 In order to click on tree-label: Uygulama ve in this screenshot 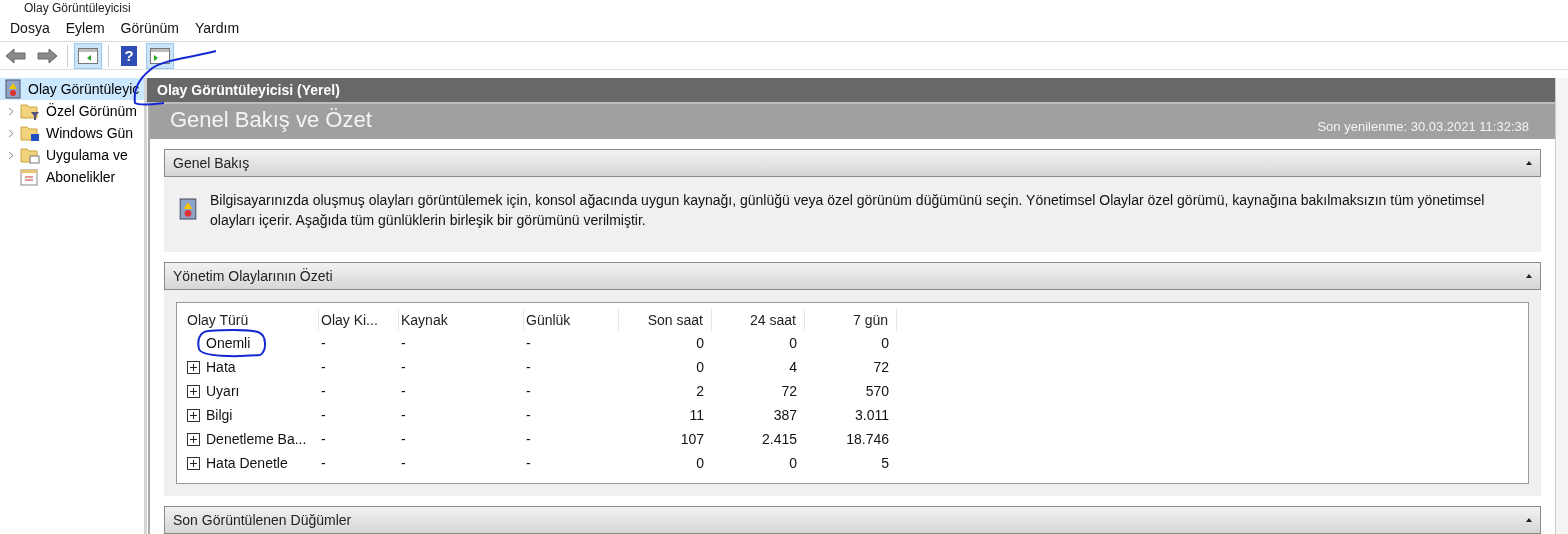, I will do `click(87, 155)`.